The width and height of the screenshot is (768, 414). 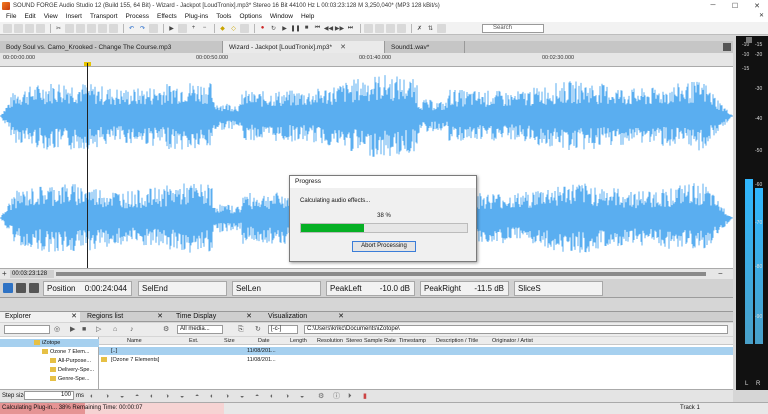 What do you see at coordinates (193, 341) in the screenshot?
I see `column-header: Ext.` at bounding box center [193, 341].